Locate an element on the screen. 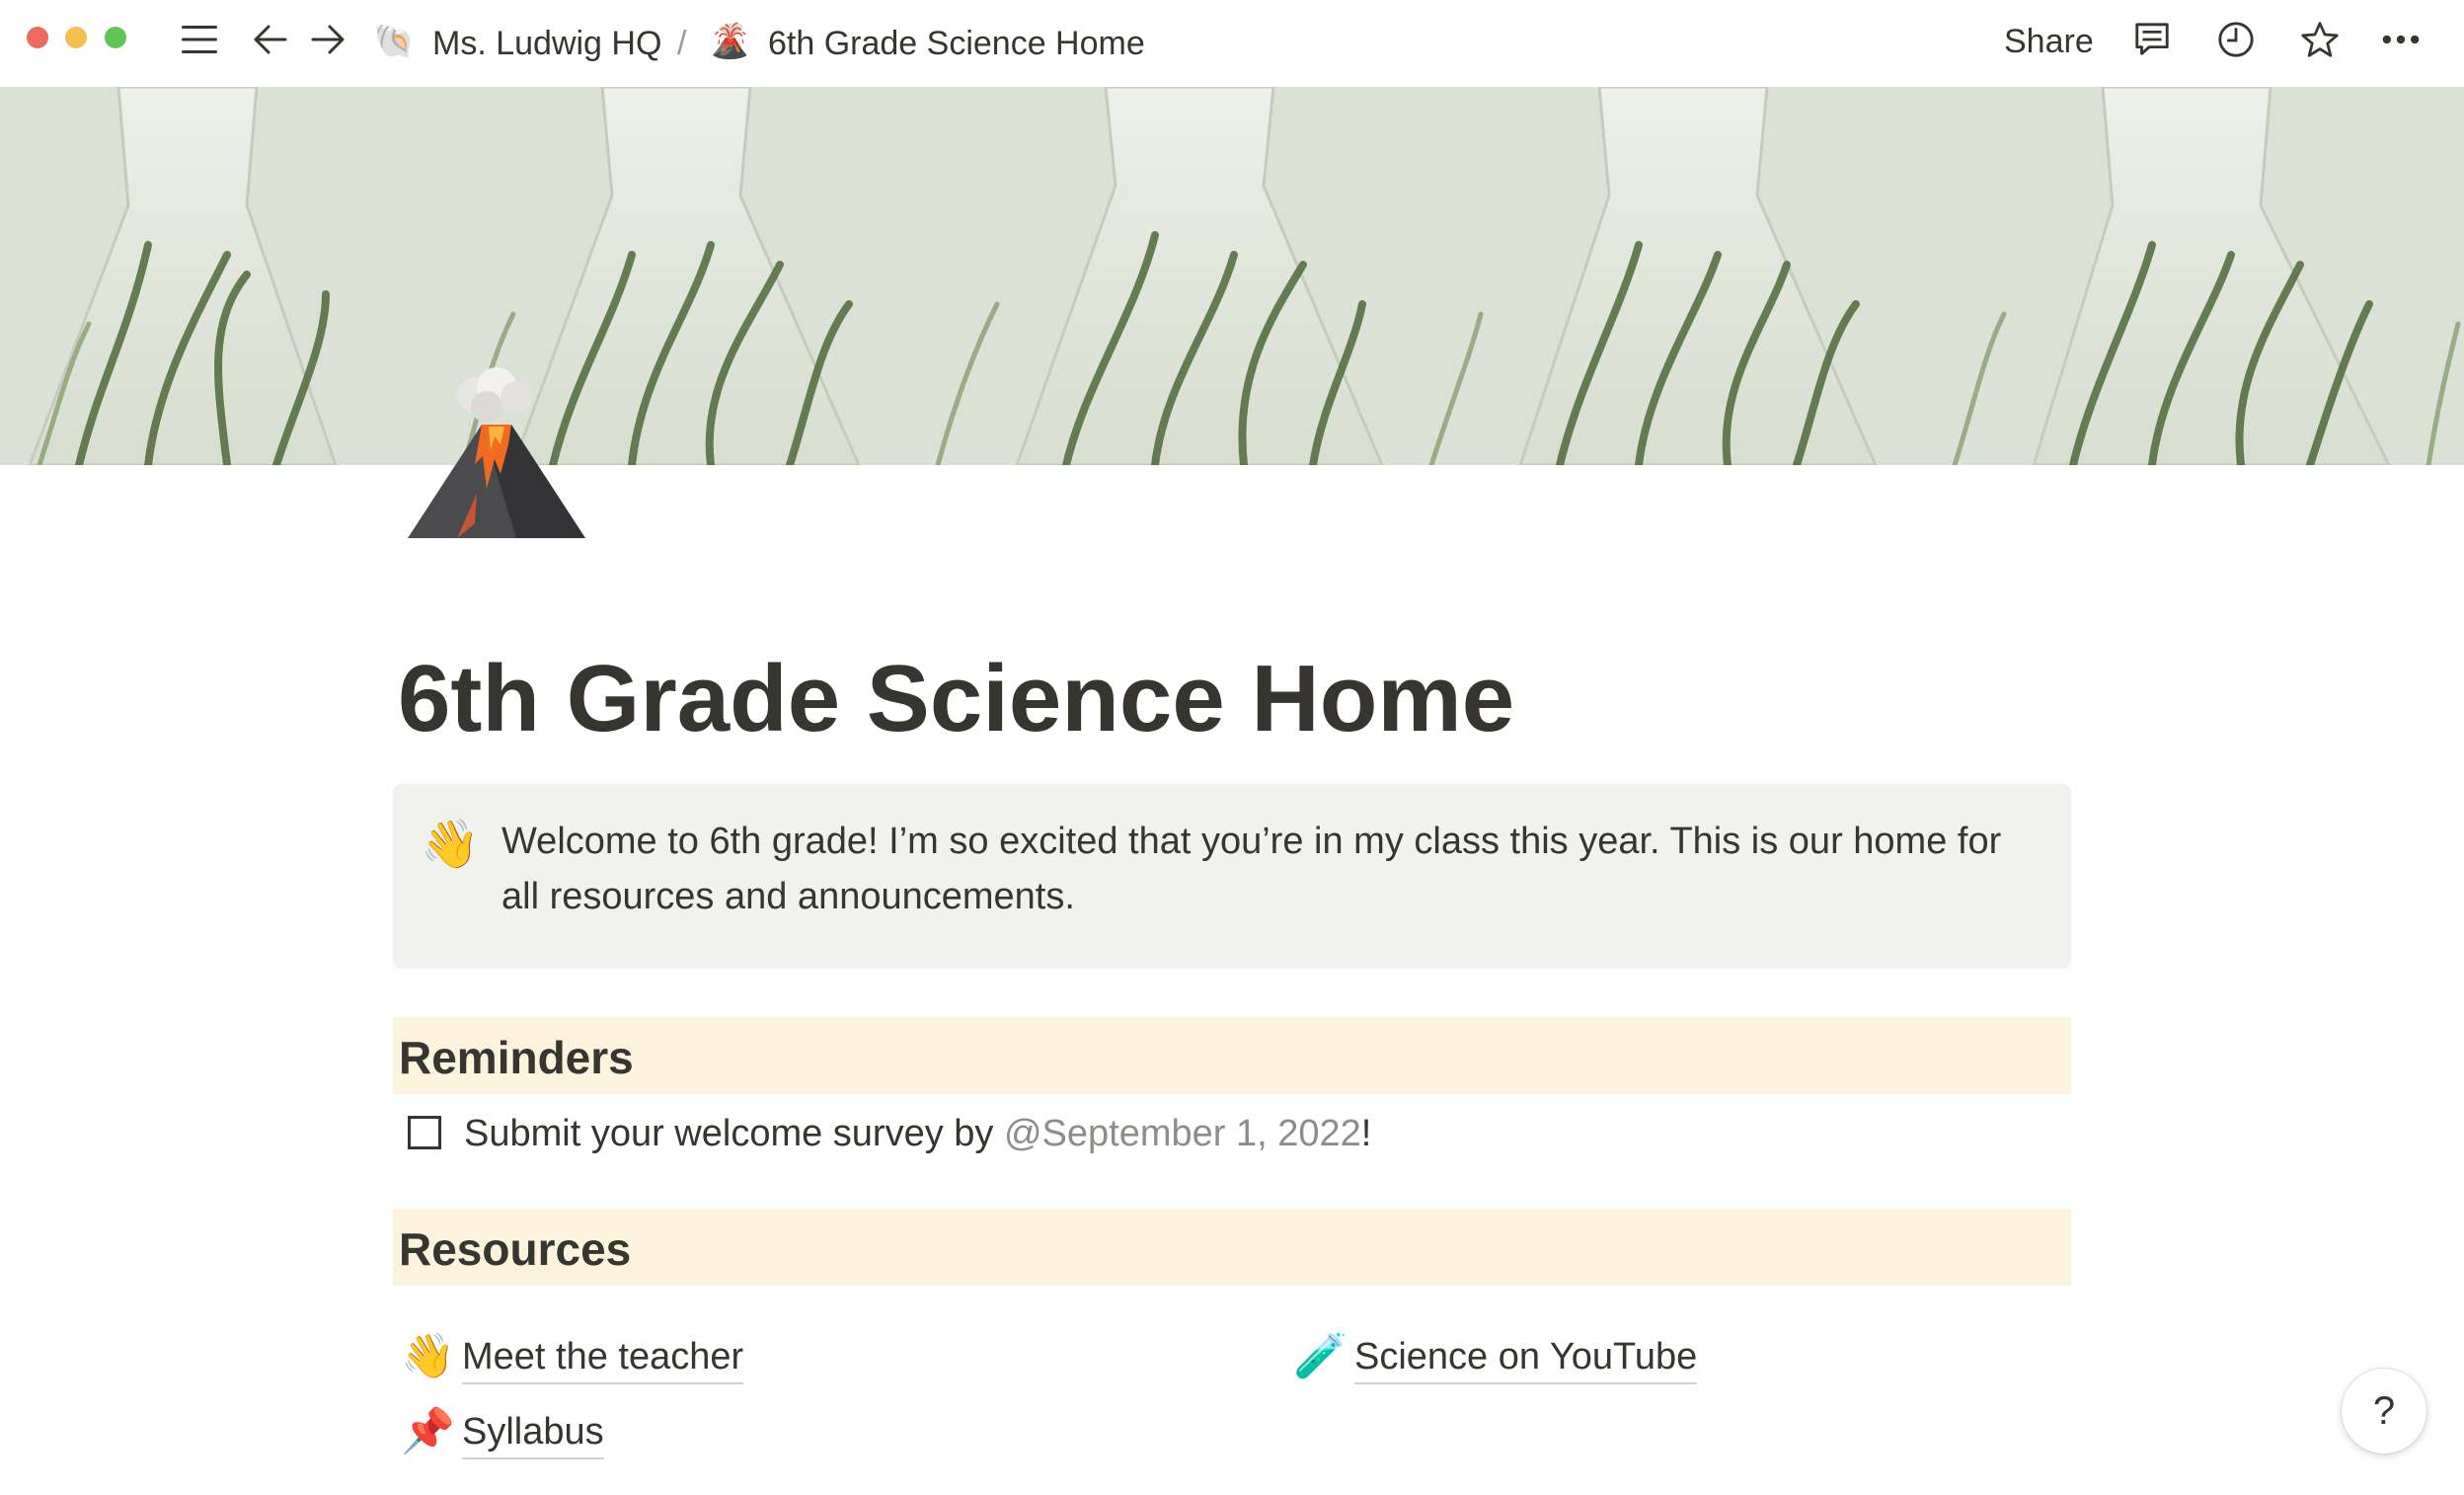  breadcrumb-workspace-icon: 🐚 is located at coordinates (394, 41).